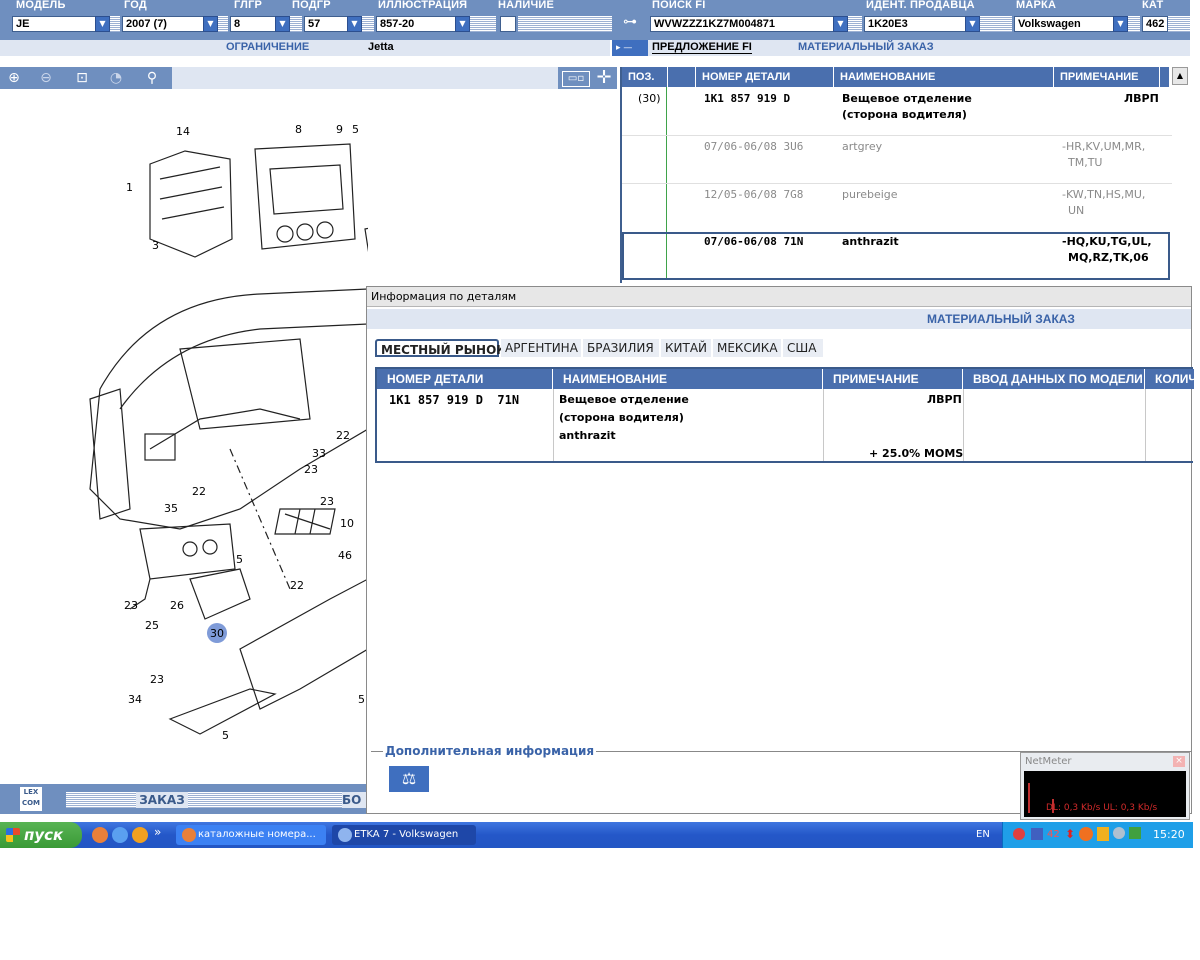  What do you see at coordinates (454, 400) in the screenshot?
I see `dialog-part-number: 1K1 857 919 D 71N` at bounding box center [454, 400].